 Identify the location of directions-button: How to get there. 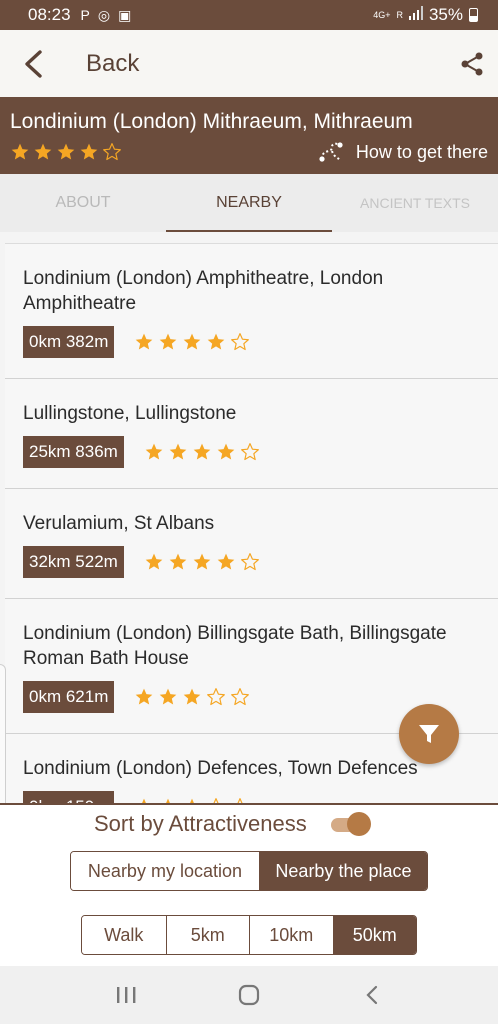
(403, 152).